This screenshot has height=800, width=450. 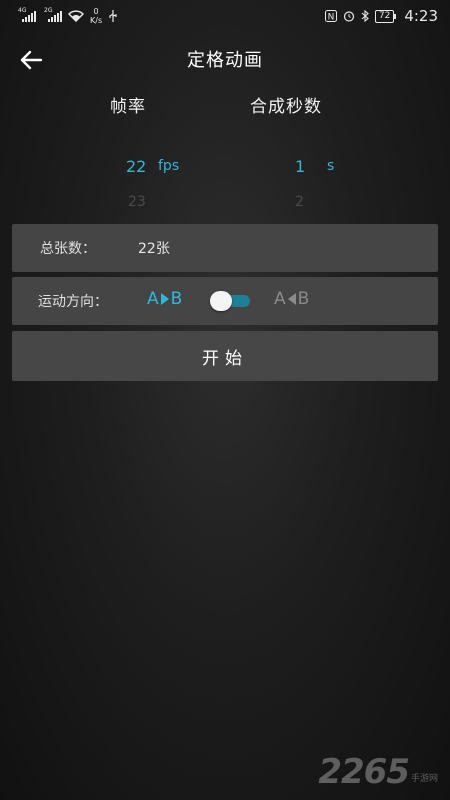 I want to click on start-button: 开始, so click(x=225, y=356).